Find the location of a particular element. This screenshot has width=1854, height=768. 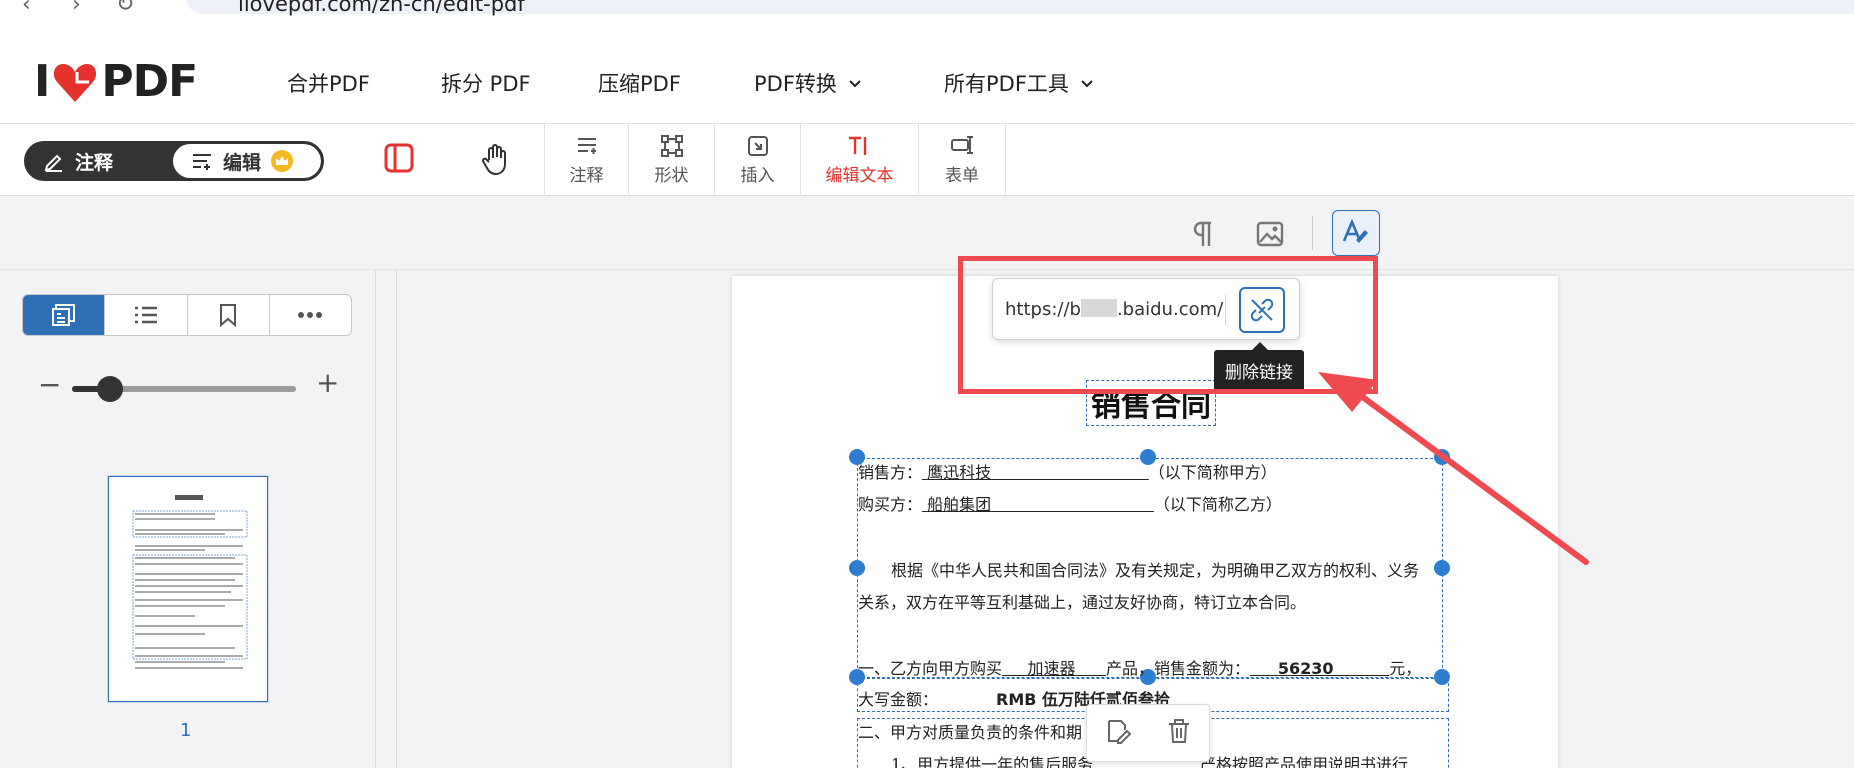

nav-all-pdf-tools: 所有PDF工具 is located at coordinates (1019, 83).